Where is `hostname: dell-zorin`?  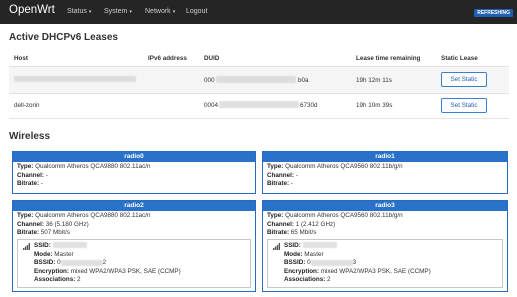 hostname: dell-zorin is located at coordinates (27, 105).